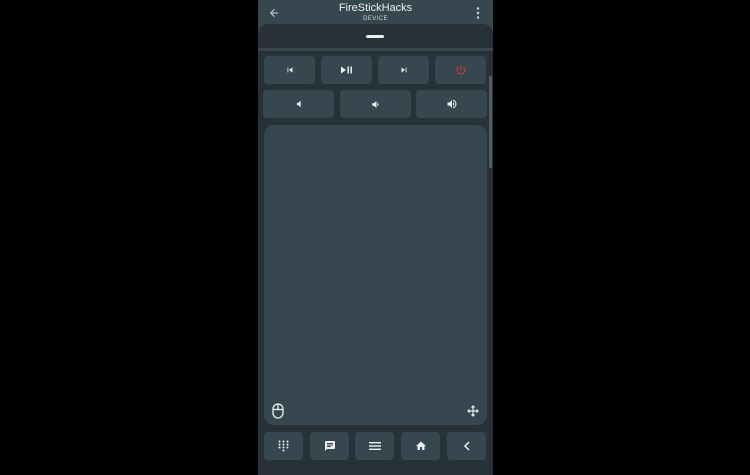 The width and height of the screenshot is (750, 475). I want to click on volume-up-button, so click(451, 104).